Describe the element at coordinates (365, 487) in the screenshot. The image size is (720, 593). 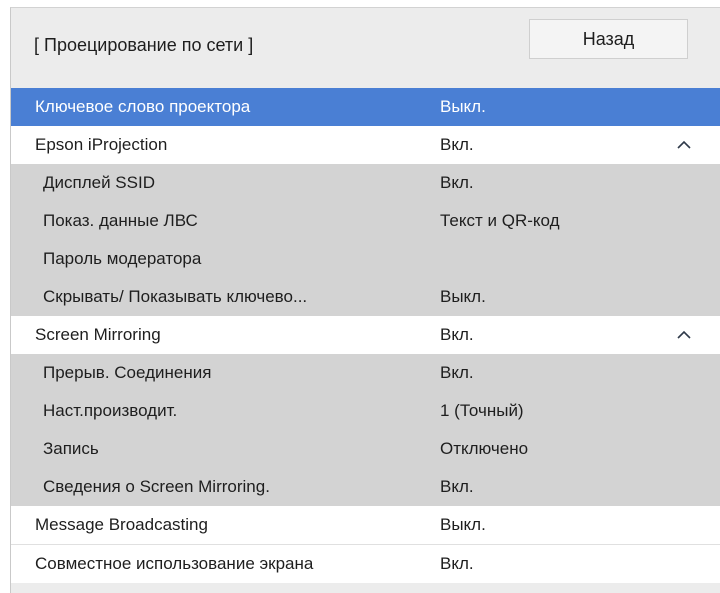
I see `menu-row-screen-mirroring-info: Сведения о Screen Mirroring. Вкл.` at that location.